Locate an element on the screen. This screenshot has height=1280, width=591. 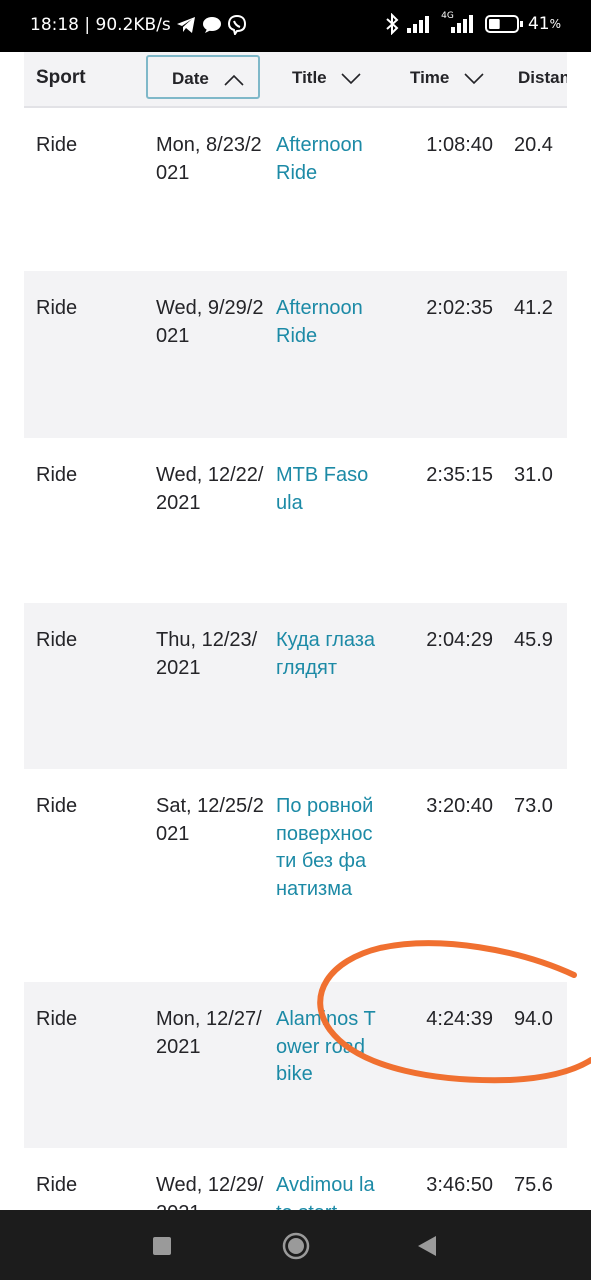
cell-time: 3:46:50 is located at coordinates (459, 1185).